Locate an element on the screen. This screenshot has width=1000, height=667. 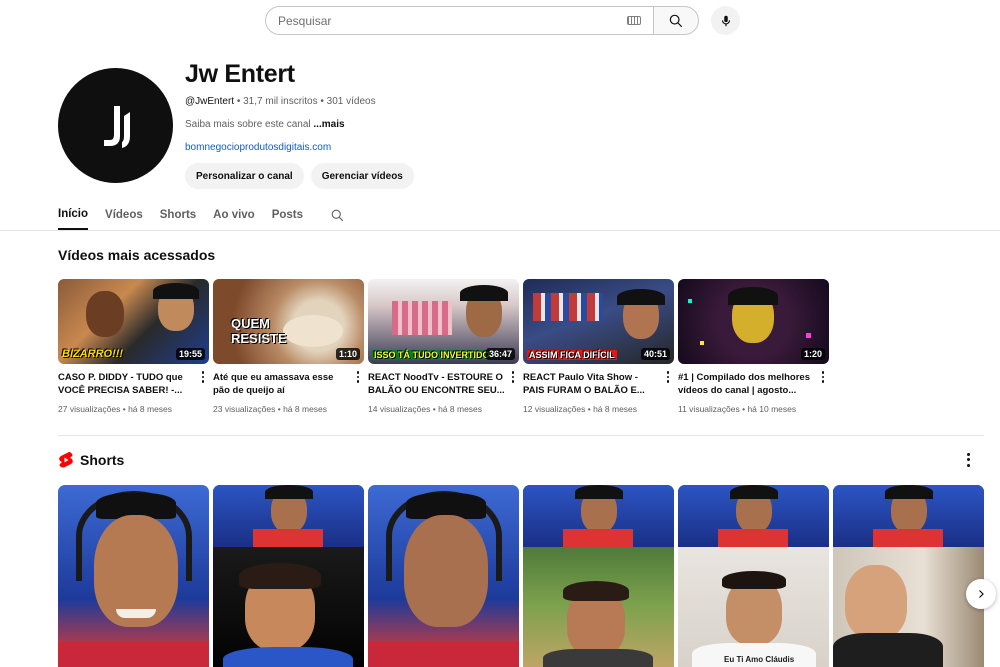
channel-about: Saiba mais sobre este canal ...mais is located at coordinates (299, 124).